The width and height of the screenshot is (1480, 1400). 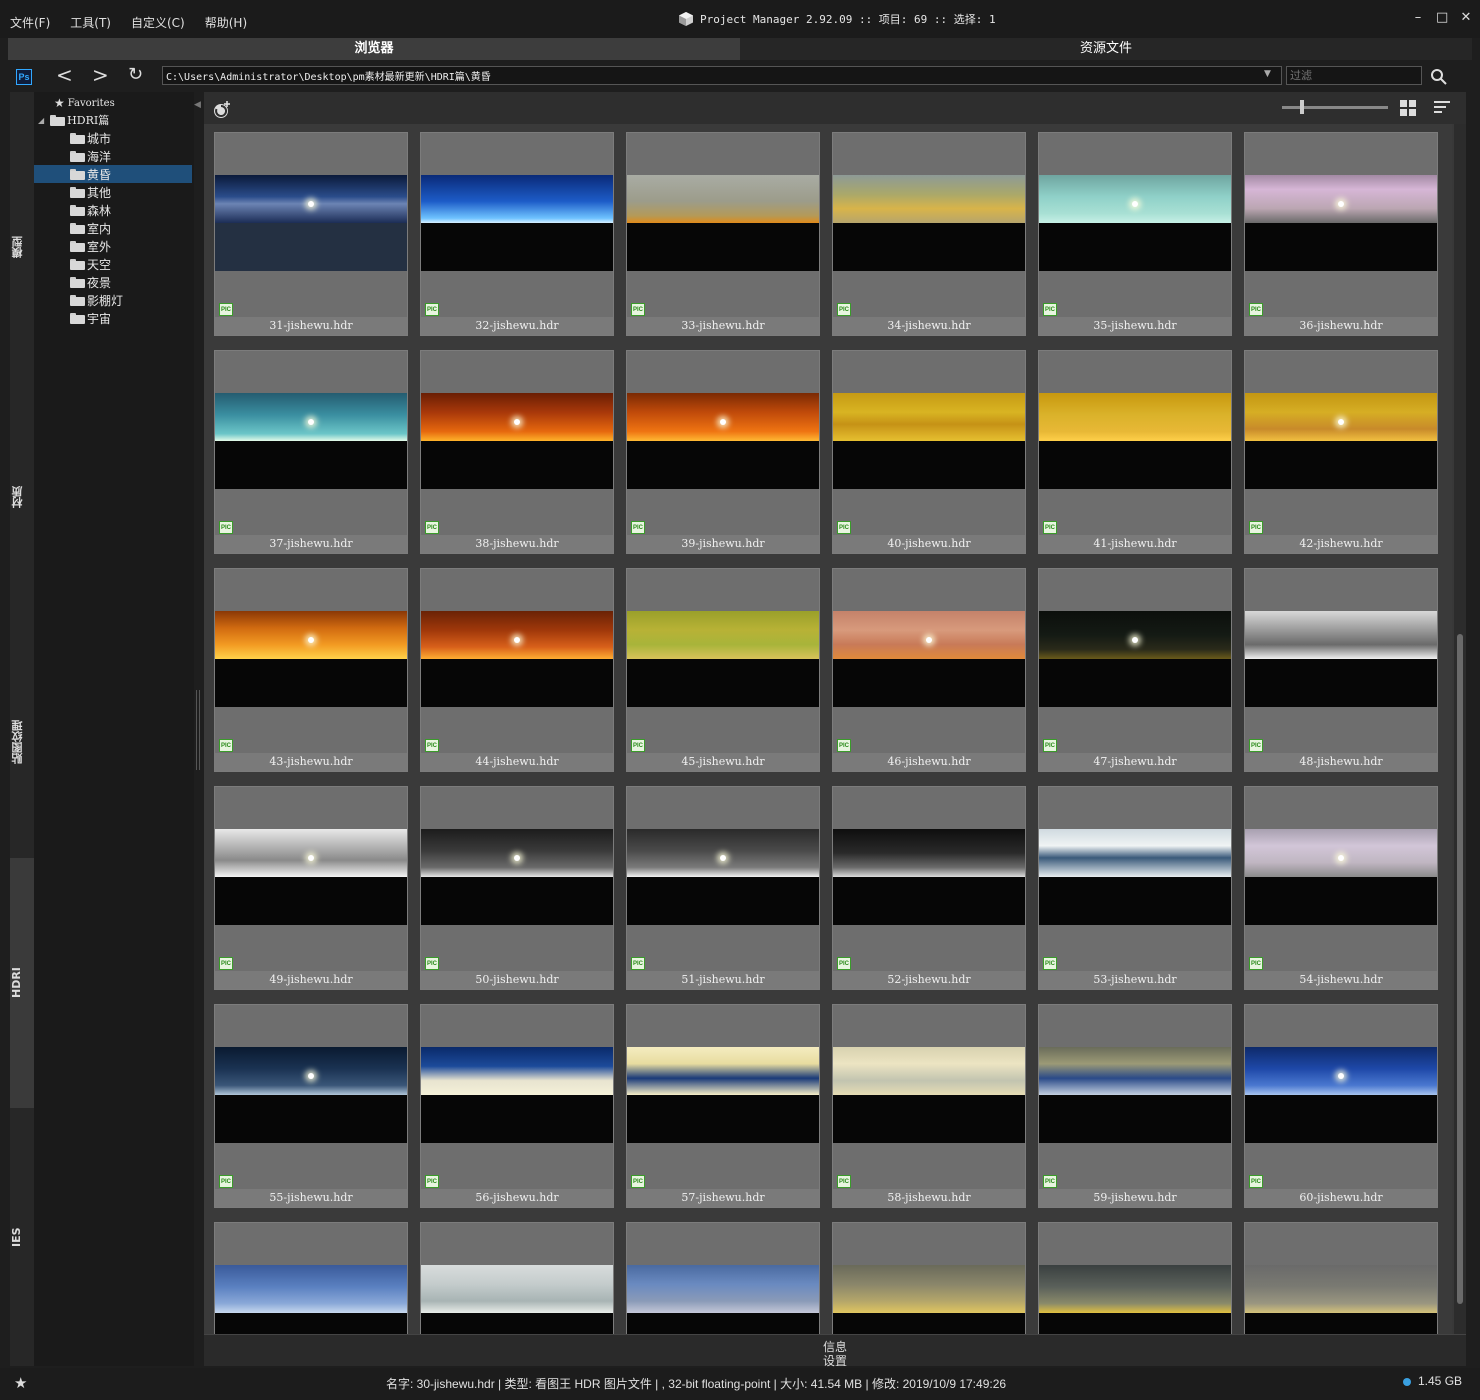 What do you see at coordinates (198, 730) in the screenshot?
I see `splitter-grip` at bounding box center [198, 730].